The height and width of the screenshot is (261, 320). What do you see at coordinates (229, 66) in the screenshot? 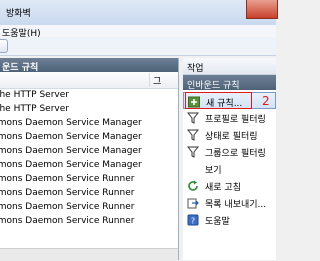
I see `actions-header: 작업` at bounding box center [229, 66].